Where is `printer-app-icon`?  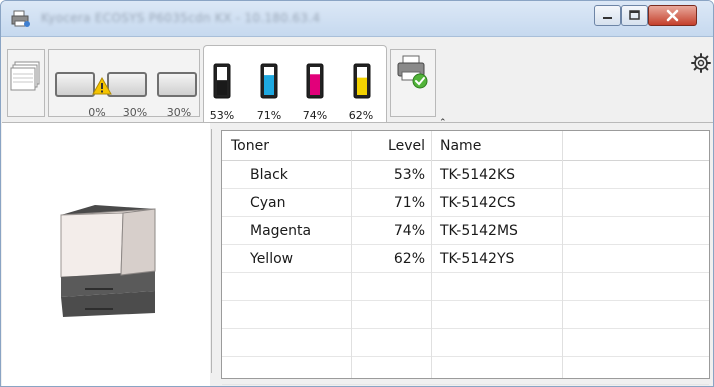 printer-app-icon is located at coordinates (20, 18).